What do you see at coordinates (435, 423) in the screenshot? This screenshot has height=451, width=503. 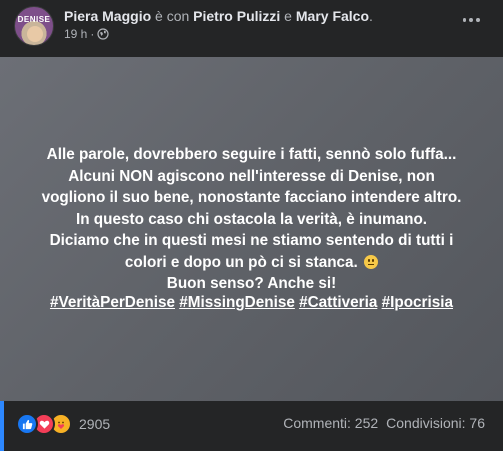 I see `shares-count: Condivisioni: 76` at bounding box center [435, 423].